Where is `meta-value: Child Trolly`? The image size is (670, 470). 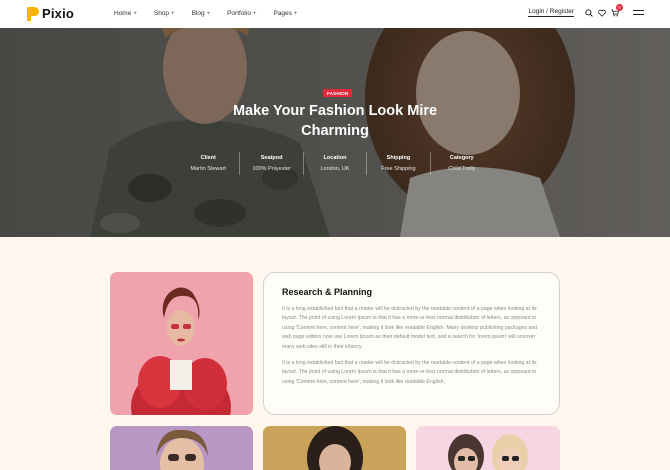 meta-value: Child Trolly is located at coordinates (462, 169).